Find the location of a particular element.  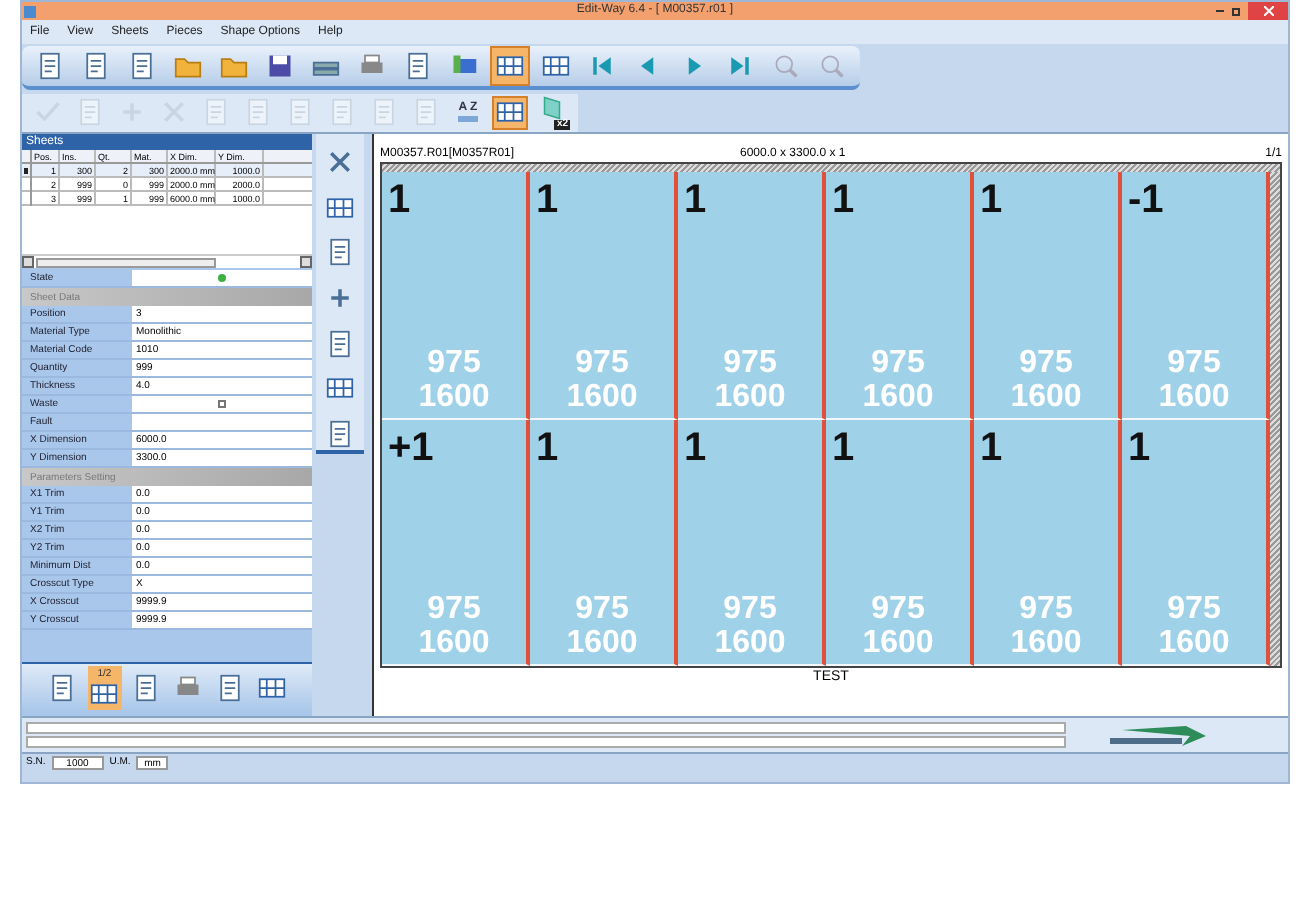

row-selector is located at coordinates (27, 171).